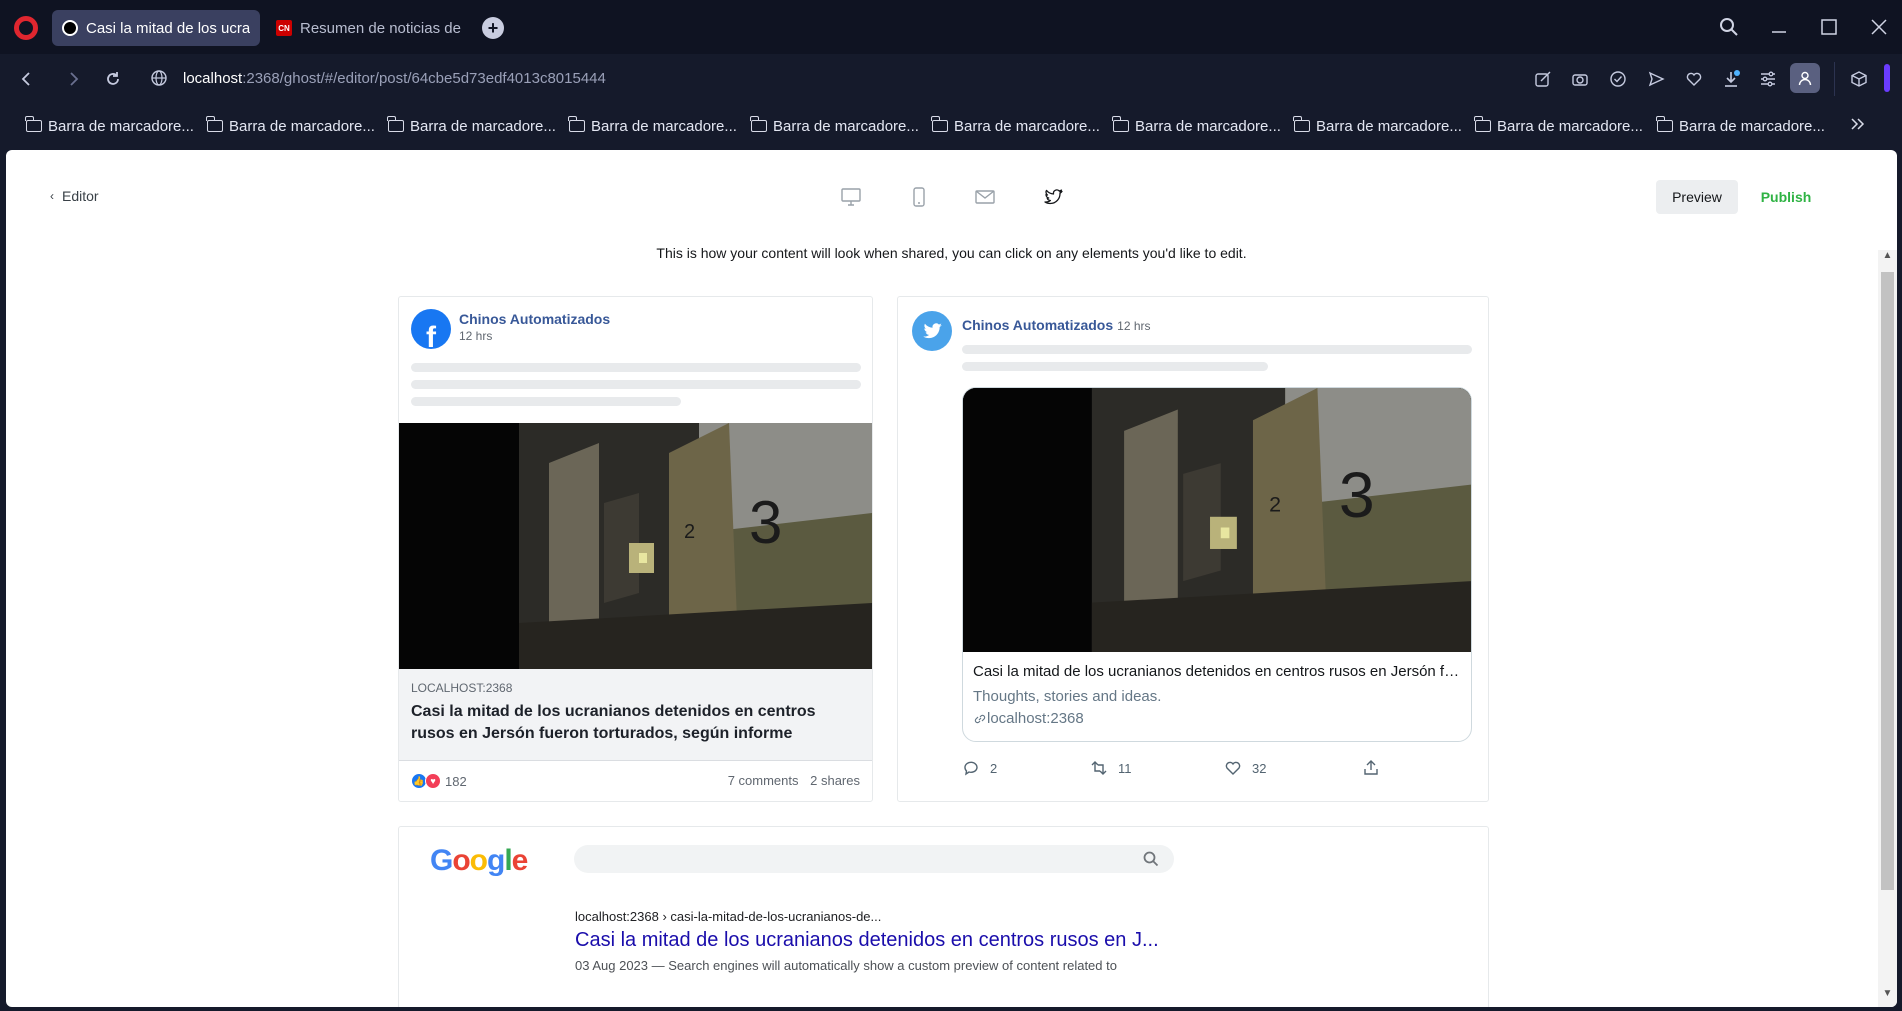 The width and height of the screenshot is (1902, 1011). I want to click on heart-icon, so click(1694, 79).